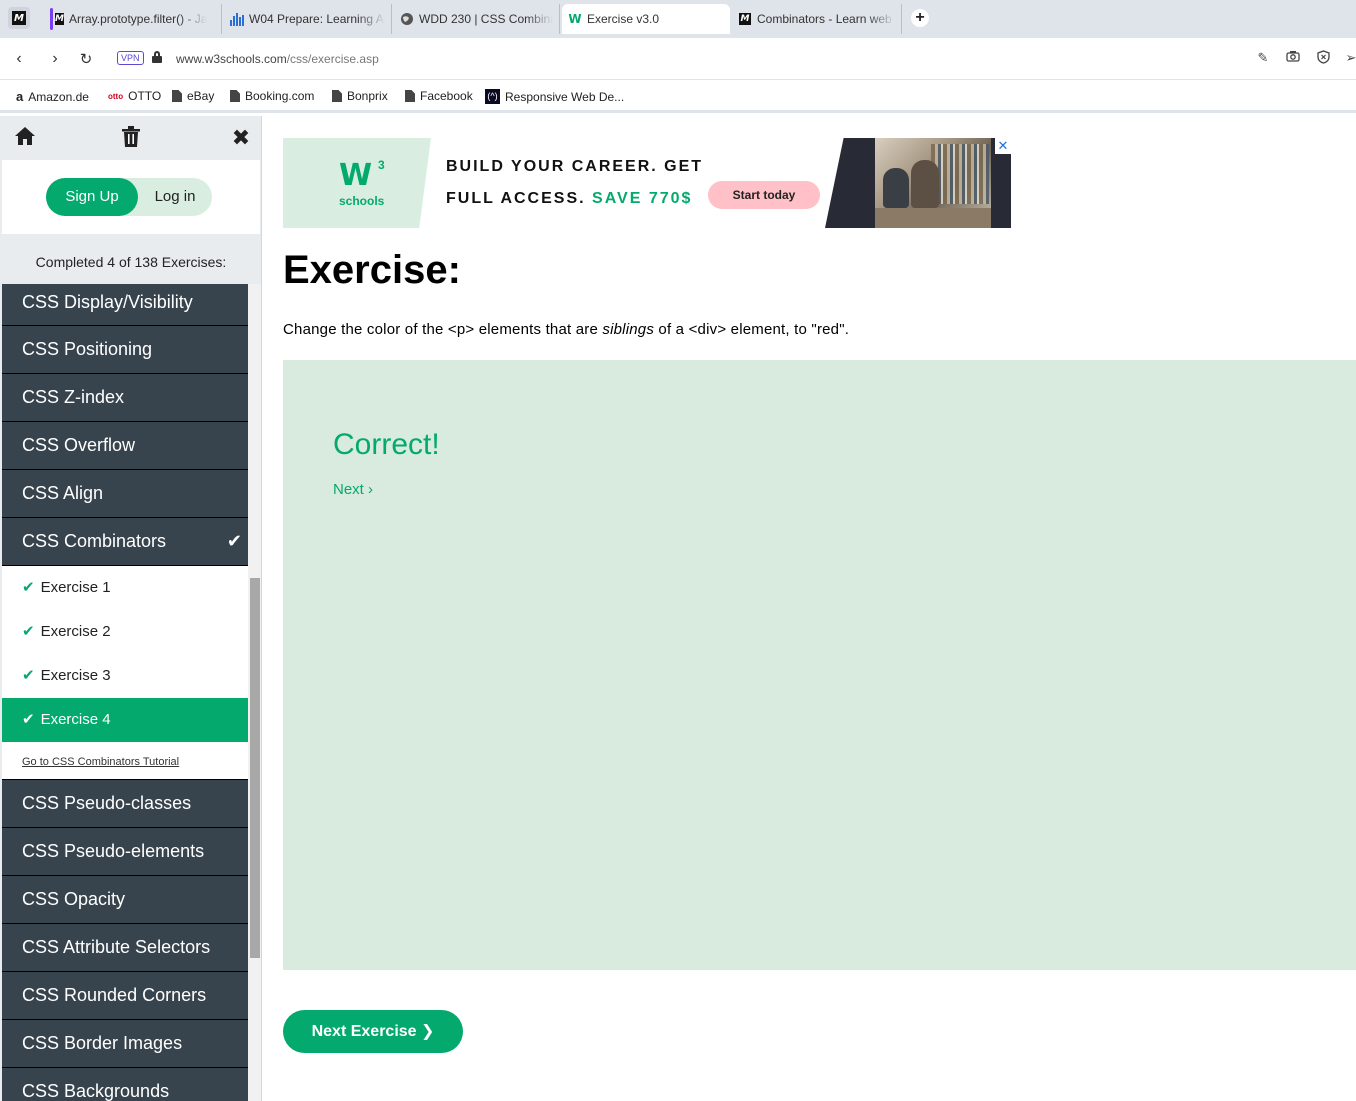  I want to click on menu-item-attribute-selectors: CSS Attribute Selectors, so click(125, 948).